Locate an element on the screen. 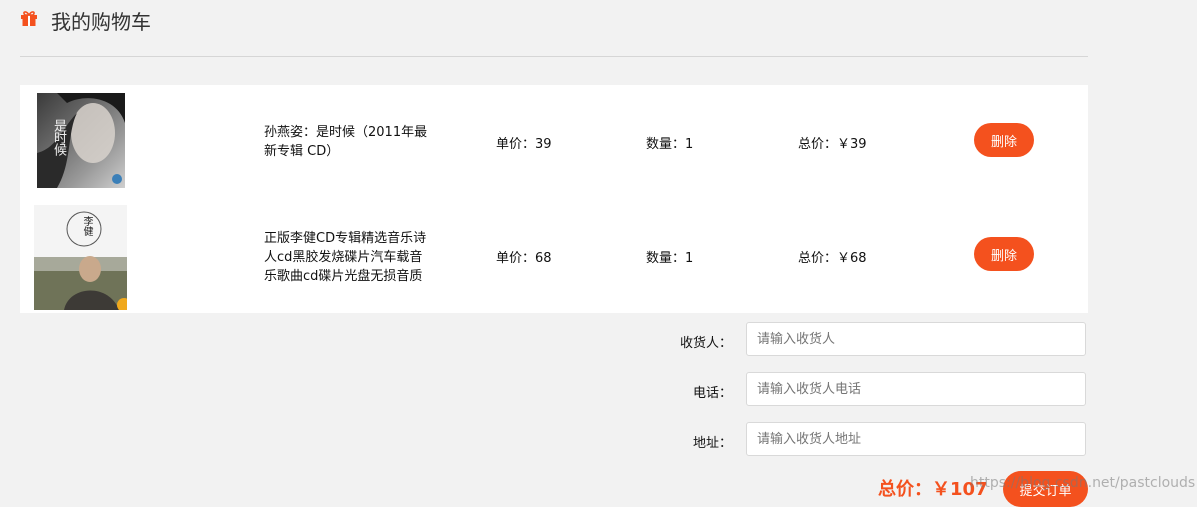 Image resolution: width=1197 pixels, height=507 pixels. page-title: 我的购物车 is located at coordinates (101, 22).